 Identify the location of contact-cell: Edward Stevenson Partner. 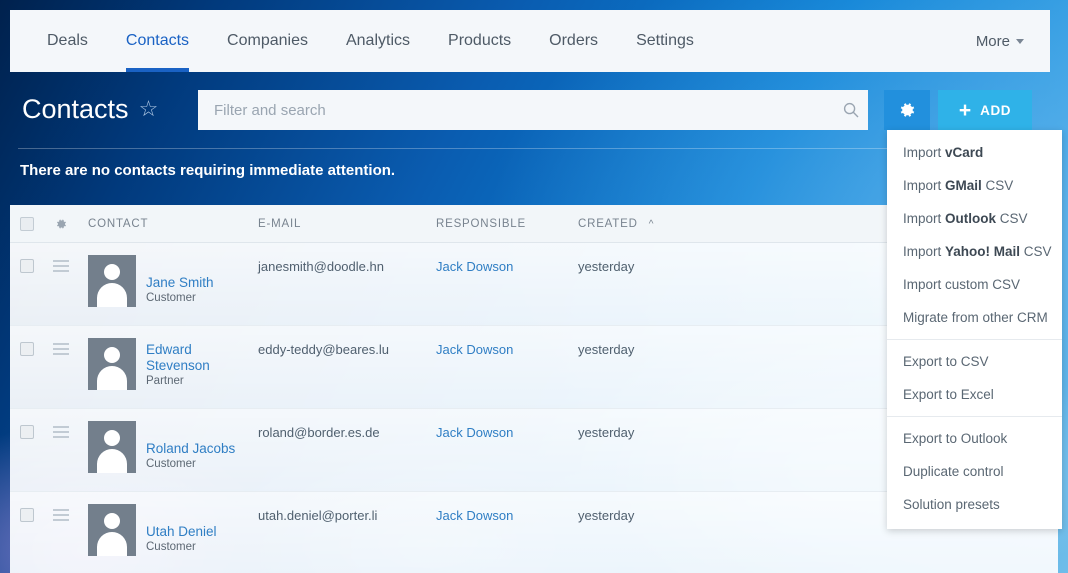
(168, 364).